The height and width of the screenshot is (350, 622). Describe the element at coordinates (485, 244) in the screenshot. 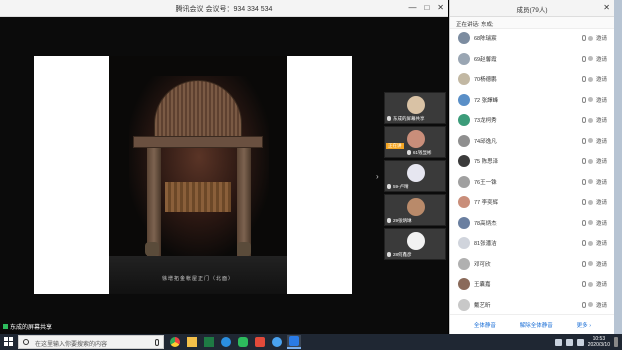

I see `member-name: 81张潘洁` at that location.